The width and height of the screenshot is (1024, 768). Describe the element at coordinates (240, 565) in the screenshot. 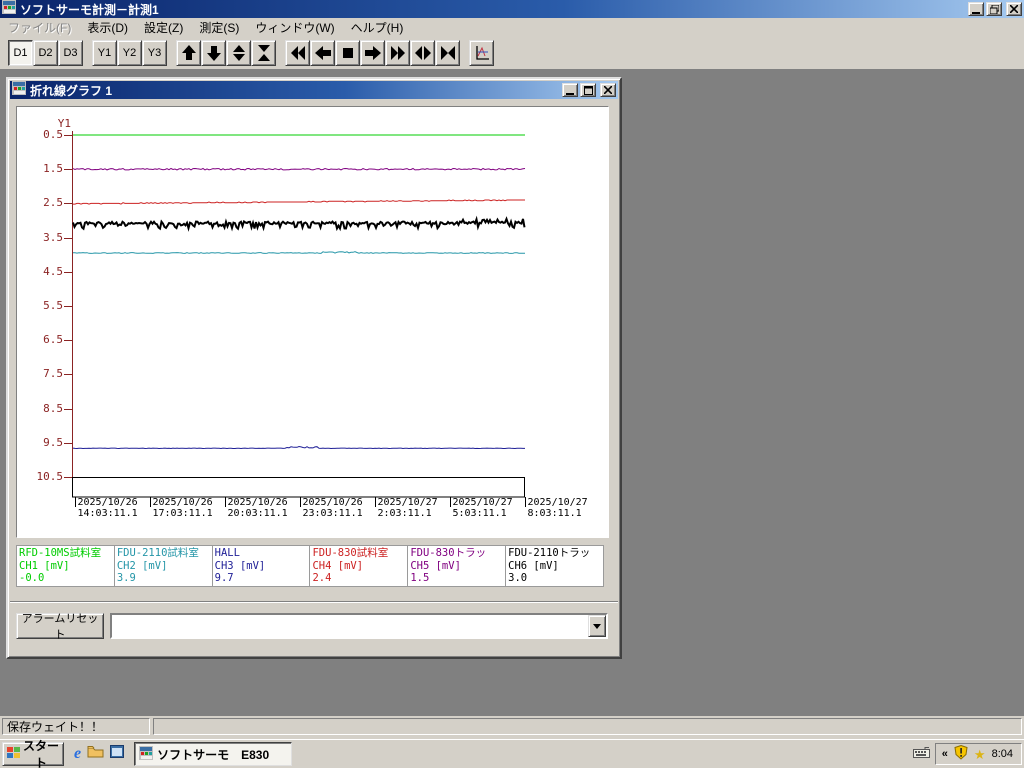

I see `legend-channel-label: CH3 [mV]` at that location.